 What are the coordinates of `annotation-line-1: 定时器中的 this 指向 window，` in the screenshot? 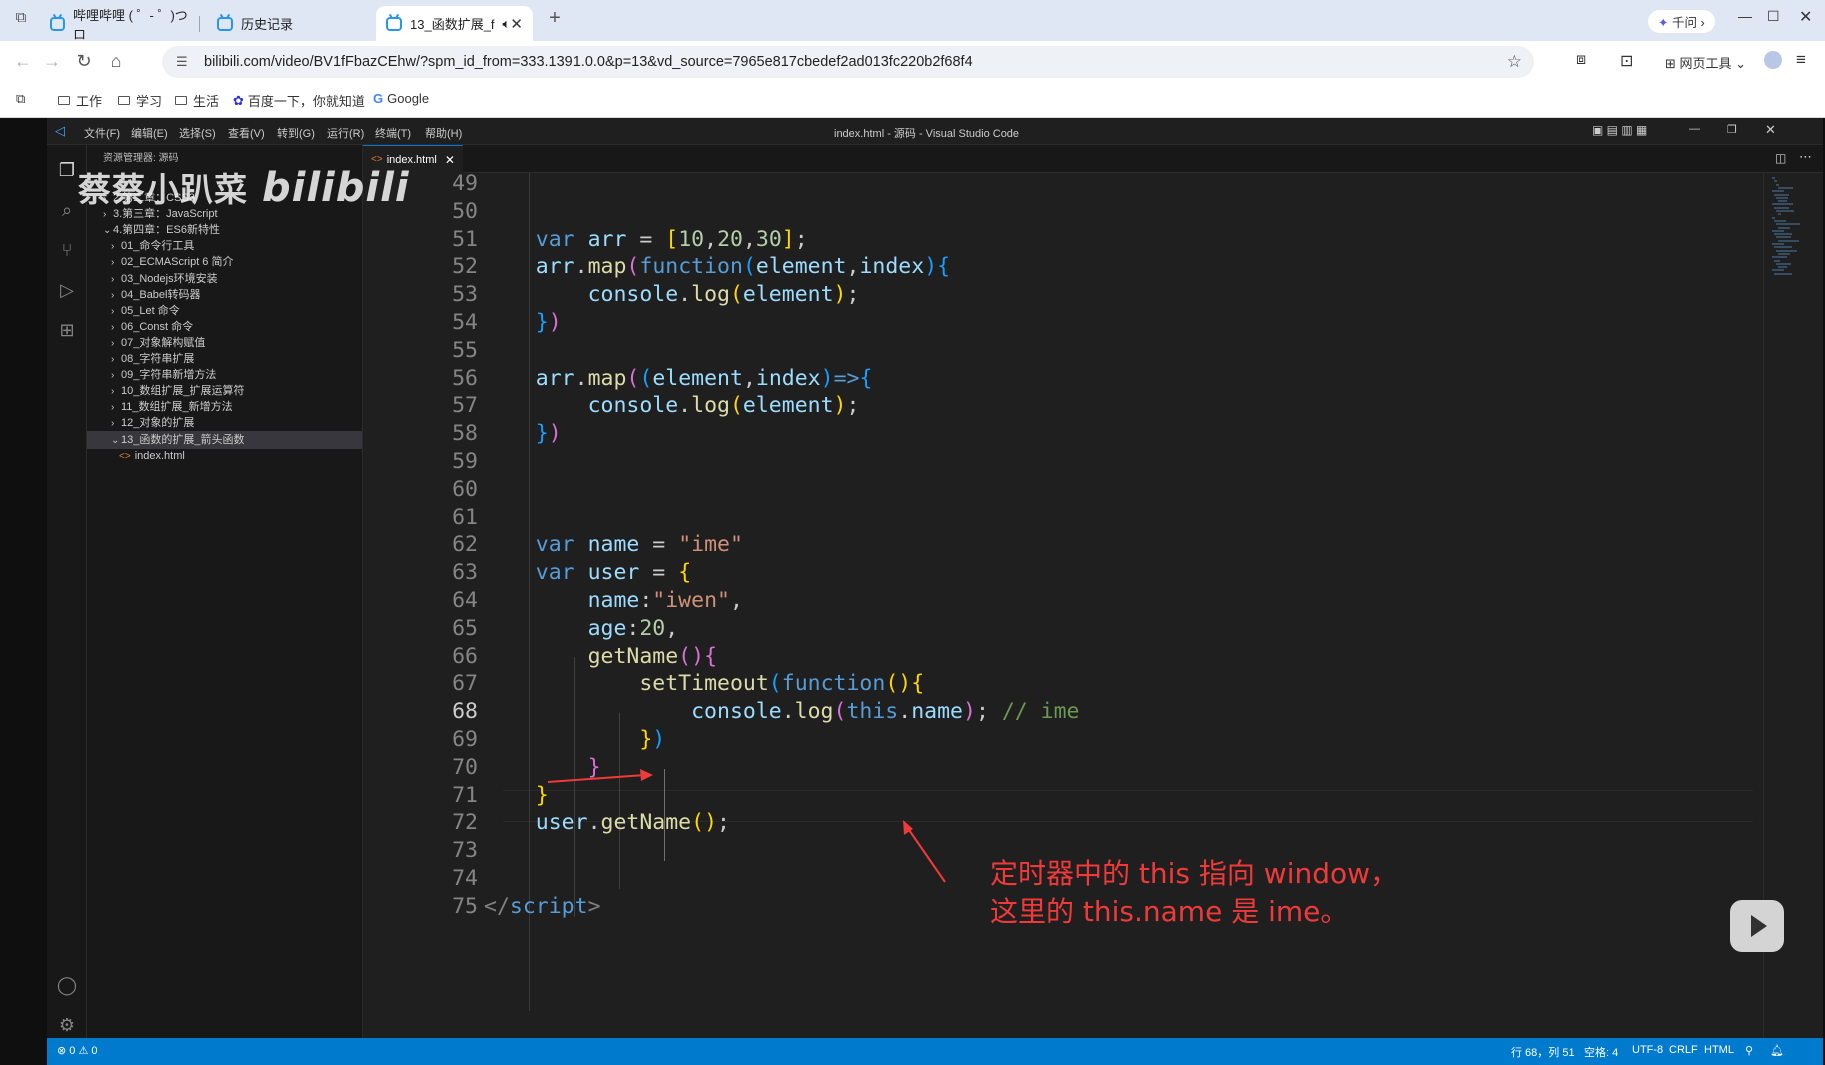 It's located at (1194, 873).